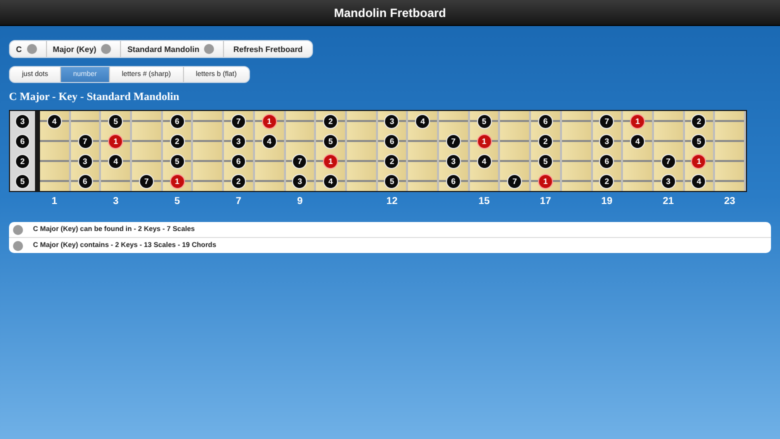 The image size is (780, 439). I want to click on fret-number: 5, so click(177, 202).